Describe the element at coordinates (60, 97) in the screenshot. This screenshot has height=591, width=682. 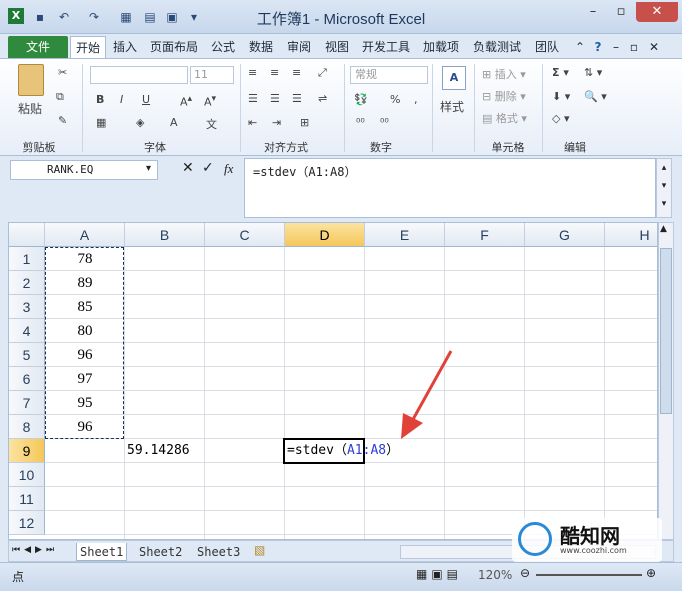
I see `copy-icon: ⧉` at that location.